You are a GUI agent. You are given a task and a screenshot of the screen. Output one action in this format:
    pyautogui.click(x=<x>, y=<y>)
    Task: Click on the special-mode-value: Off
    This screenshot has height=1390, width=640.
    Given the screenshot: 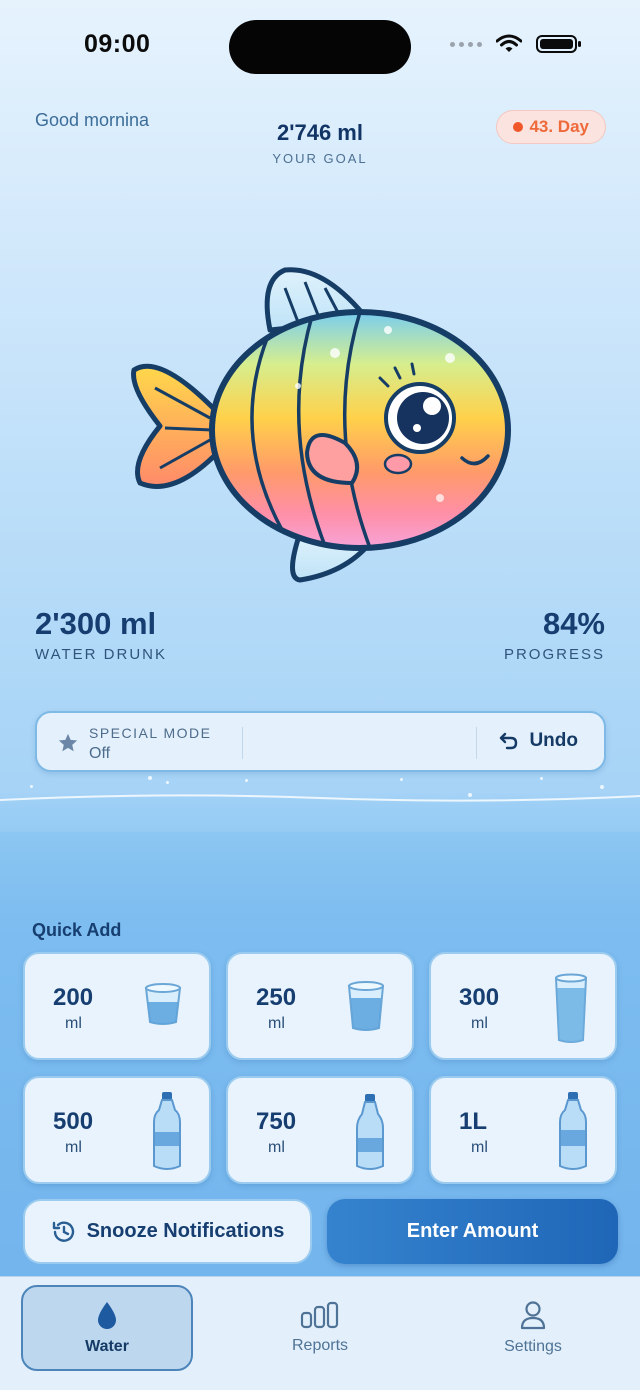 What is the action you would take?
    pyautogui.click(x=99, y=754)
    